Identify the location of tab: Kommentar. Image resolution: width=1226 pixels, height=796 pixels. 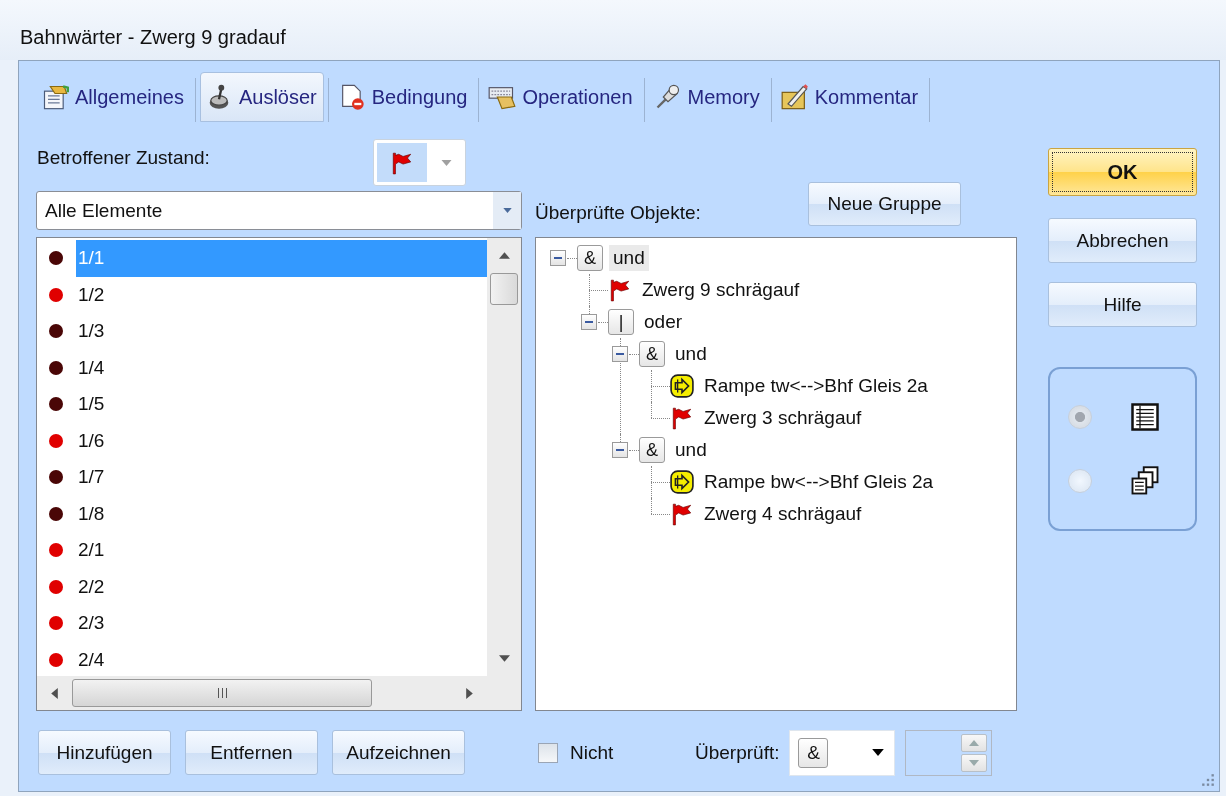
(850, 97).